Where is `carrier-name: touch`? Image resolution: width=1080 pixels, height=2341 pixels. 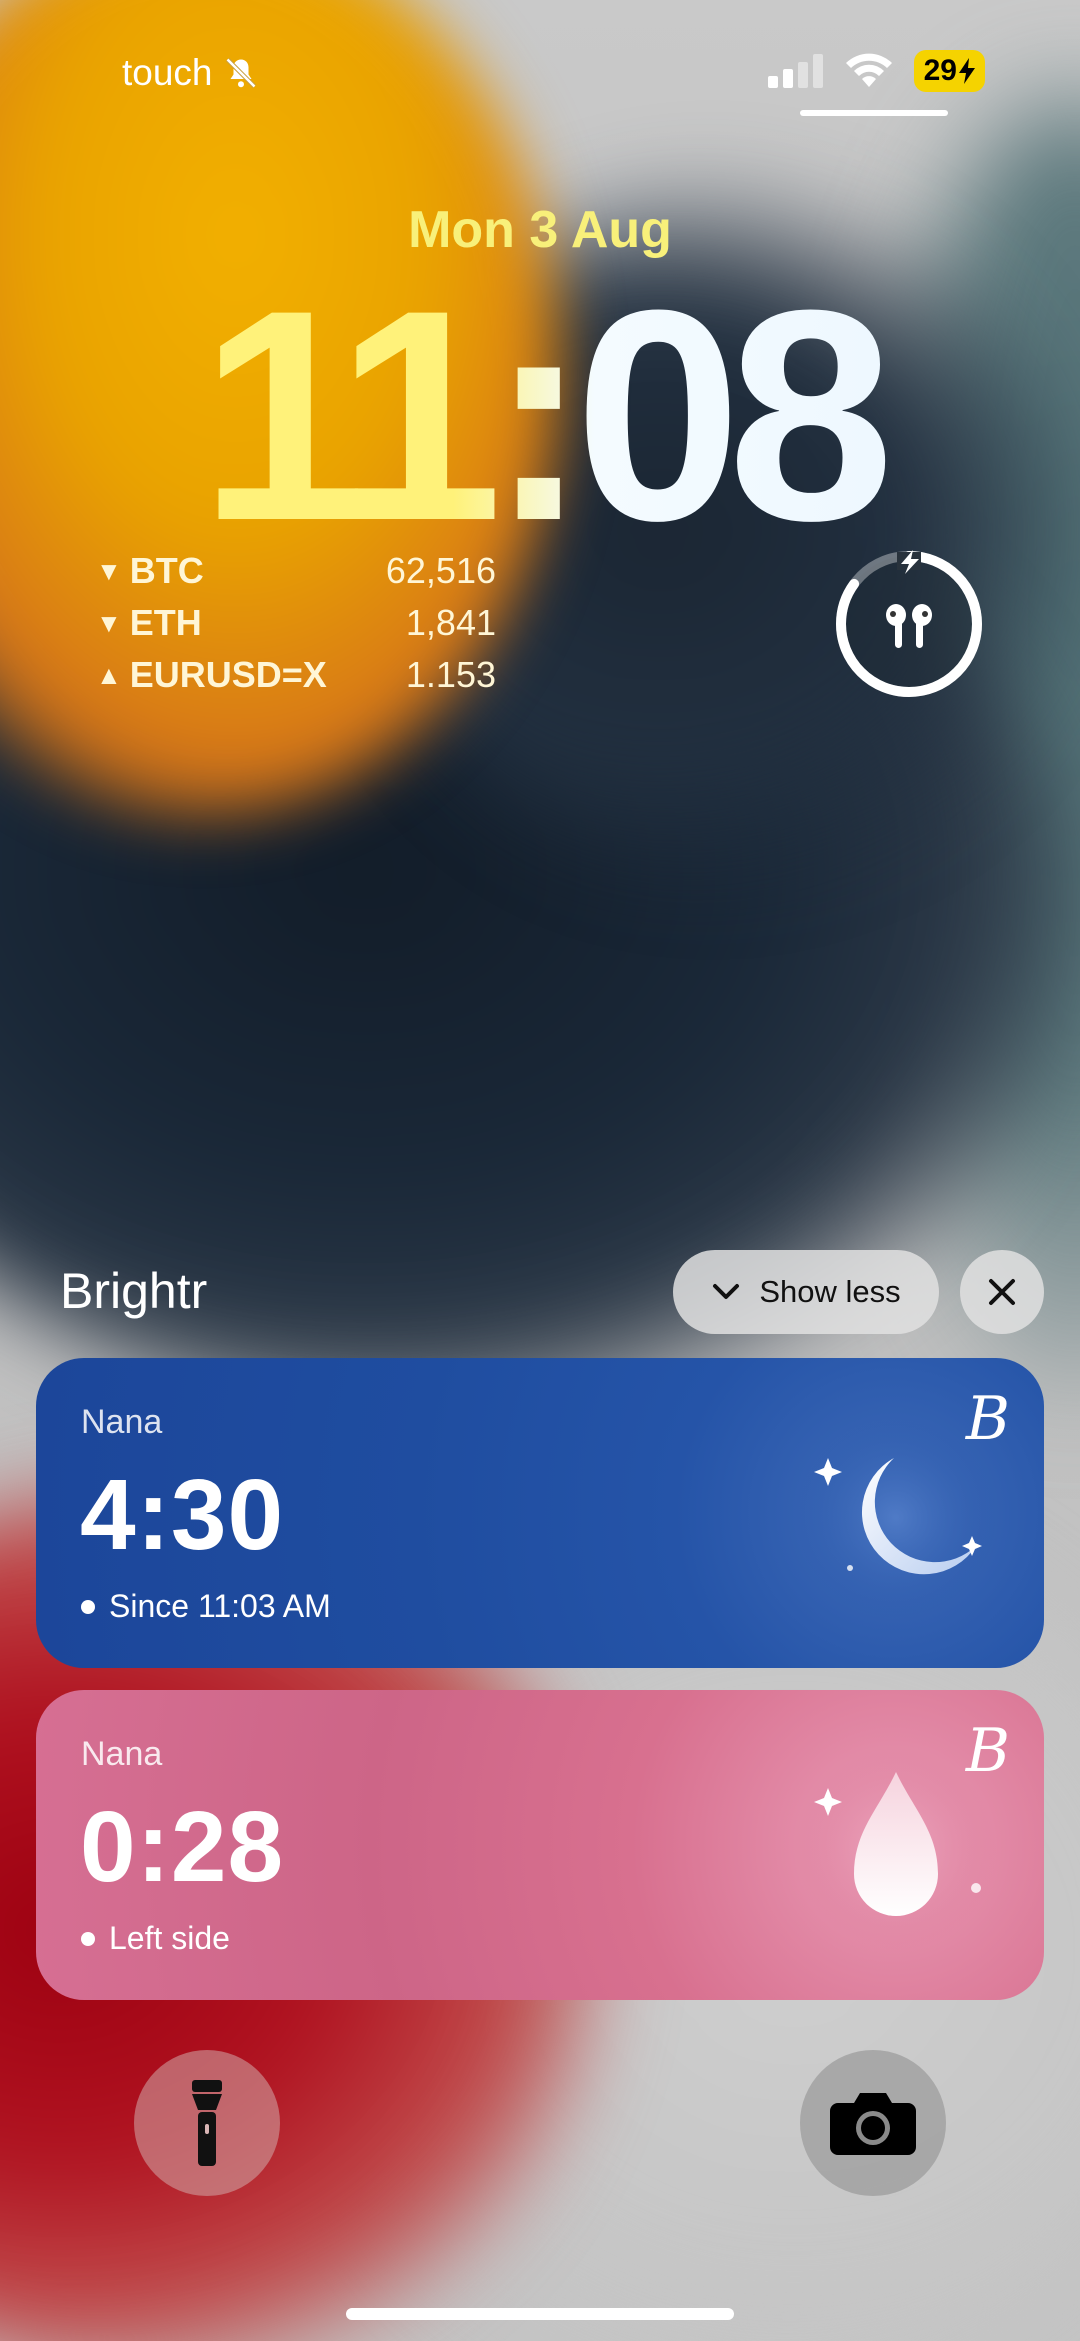 carrier-name: touch is located at coordinates (167, 72).